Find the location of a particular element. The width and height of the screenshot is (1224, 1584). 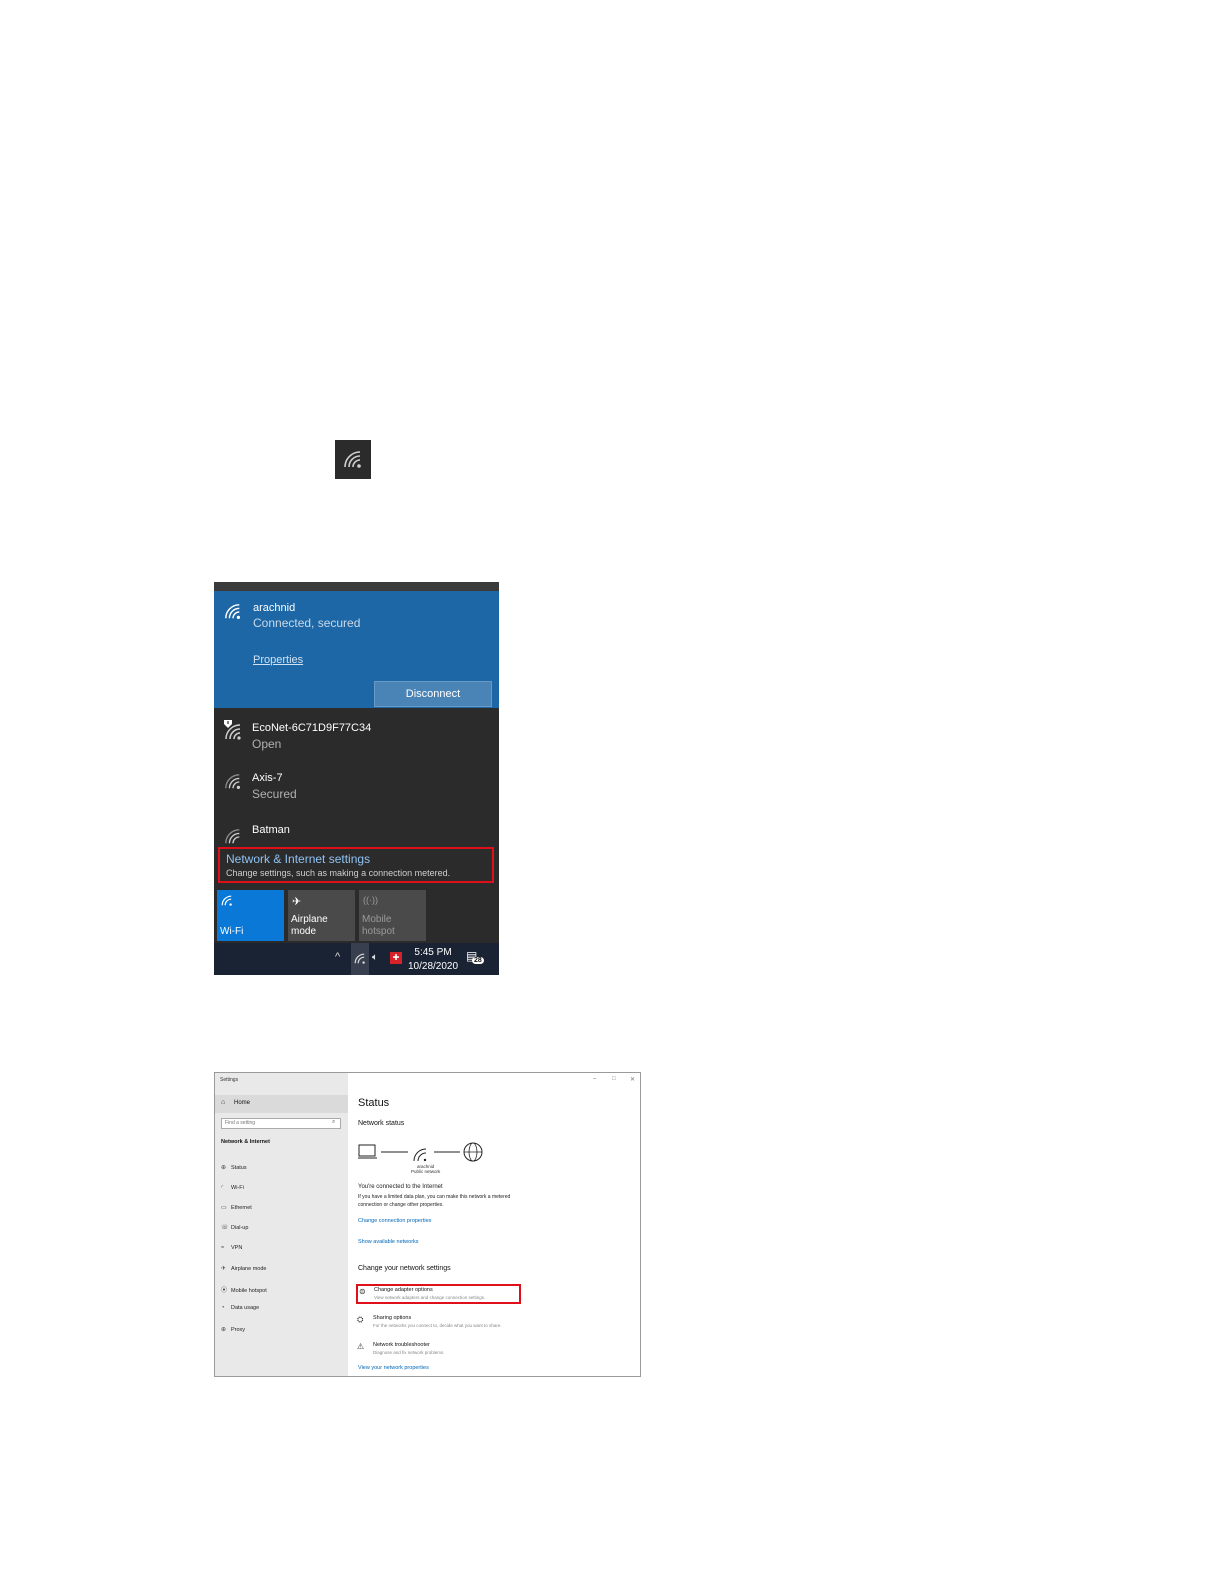

tile-label: Mobile hotspot is located at coordinates (378, 925).